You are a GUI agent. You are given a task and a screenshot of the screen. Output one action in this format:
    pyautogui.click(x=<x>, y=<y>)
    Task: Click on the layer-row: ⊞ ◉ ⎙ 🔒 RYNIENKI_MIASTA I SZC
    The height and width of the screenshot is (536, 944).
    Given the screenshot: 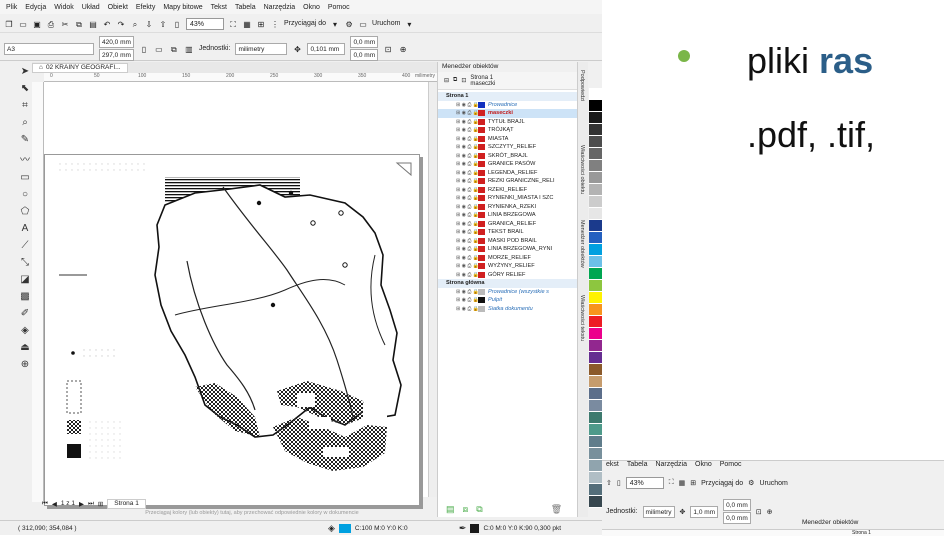 What is the action you would take?
    pyautogui.click(x=508, y=198)
    